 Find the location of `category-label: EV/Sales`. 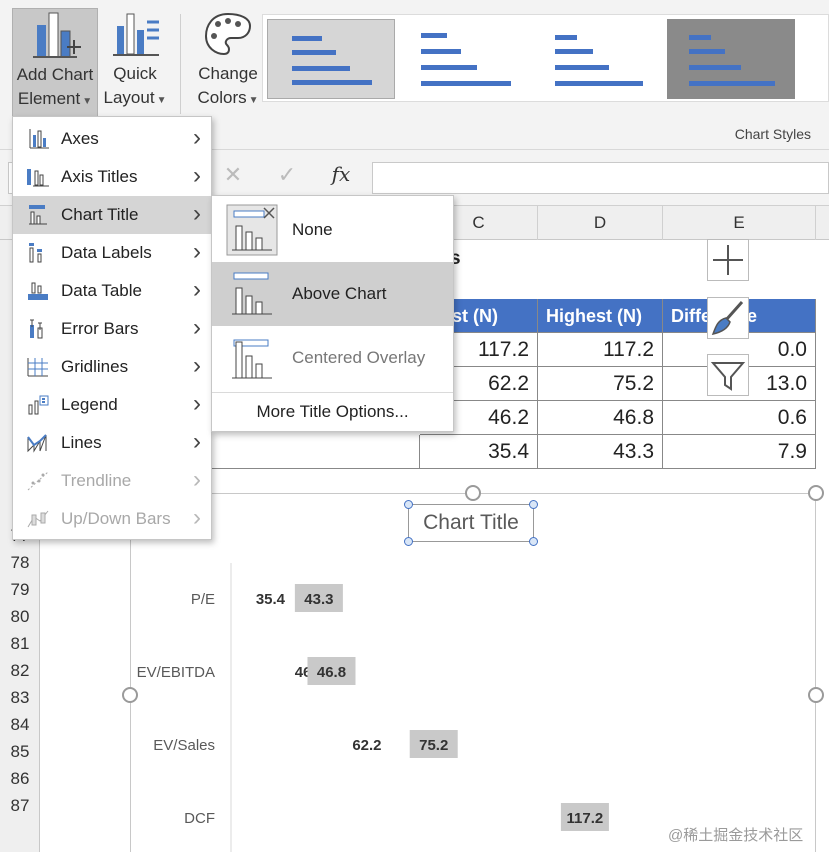

category-label: EV/Sales is located at coordinates (184, 745).